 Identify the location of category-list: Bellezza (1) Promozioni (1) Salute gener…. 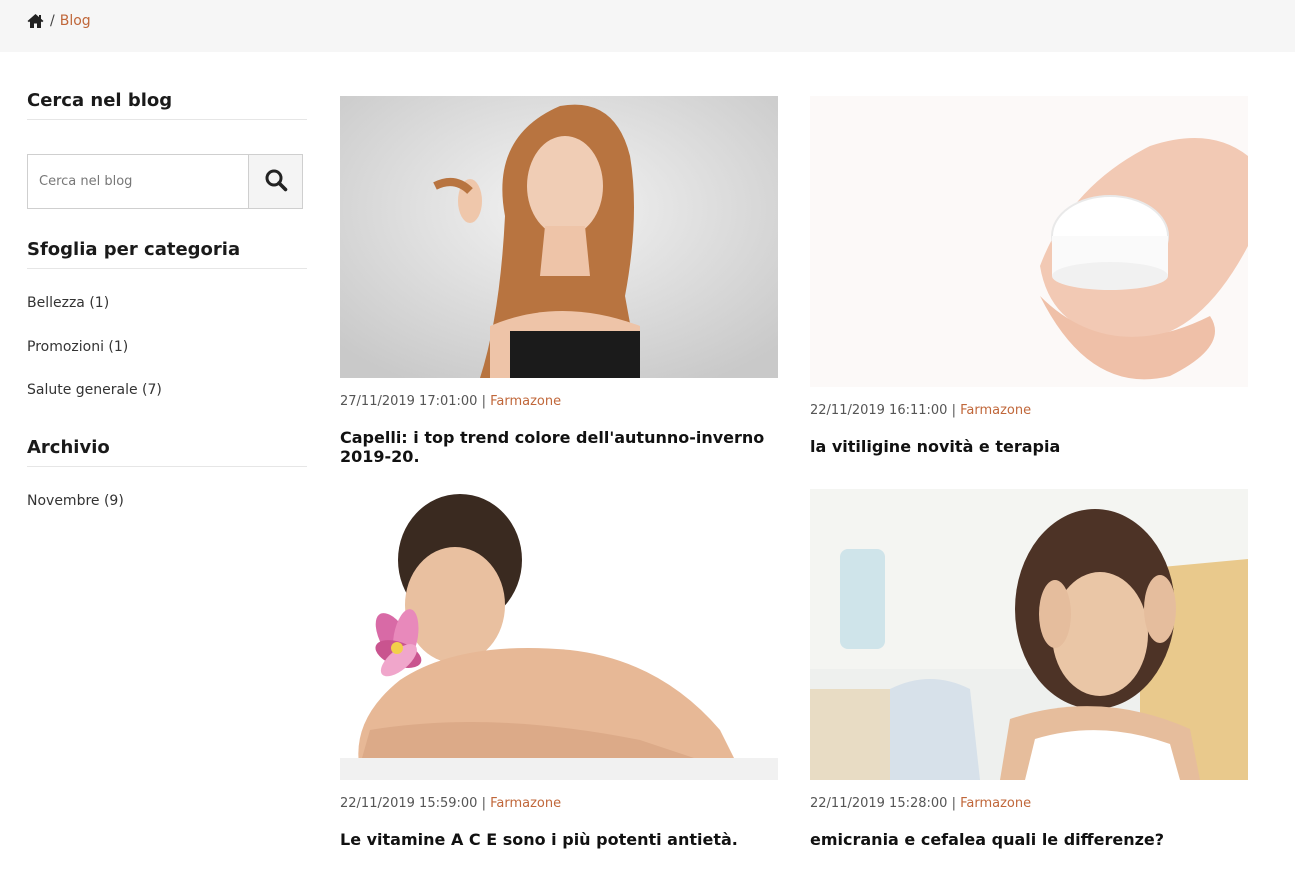
(167, 360).